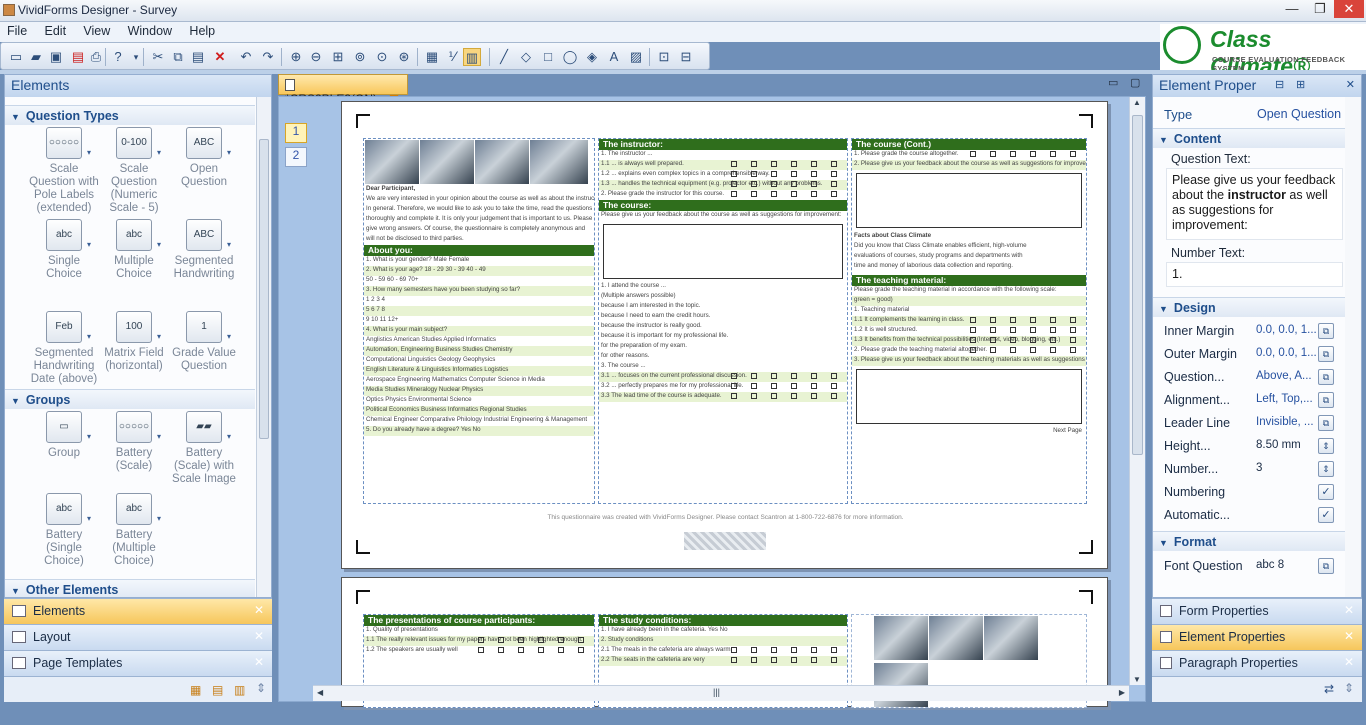 The width and height of the screenshot is (1366, 725). What do you see at coordinates (158, 57) in the screenshot?
I see `cut-icon: ✂` at bounding box center [158, 57].